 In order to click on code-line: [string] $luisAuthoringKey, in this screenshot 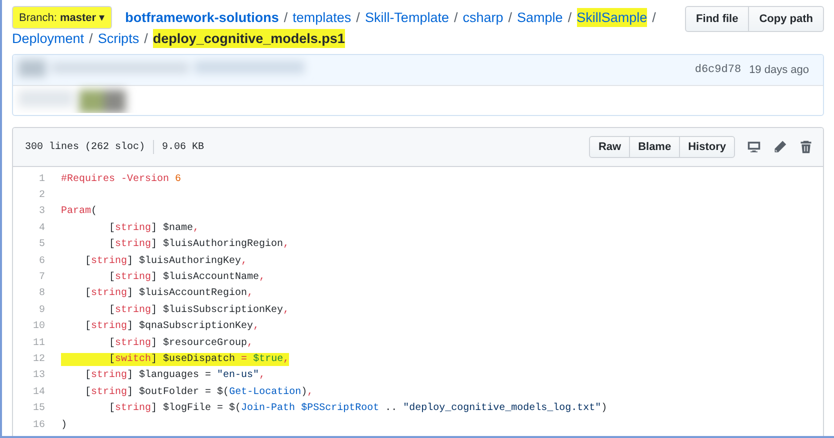, I will do `click(166, 261)`.